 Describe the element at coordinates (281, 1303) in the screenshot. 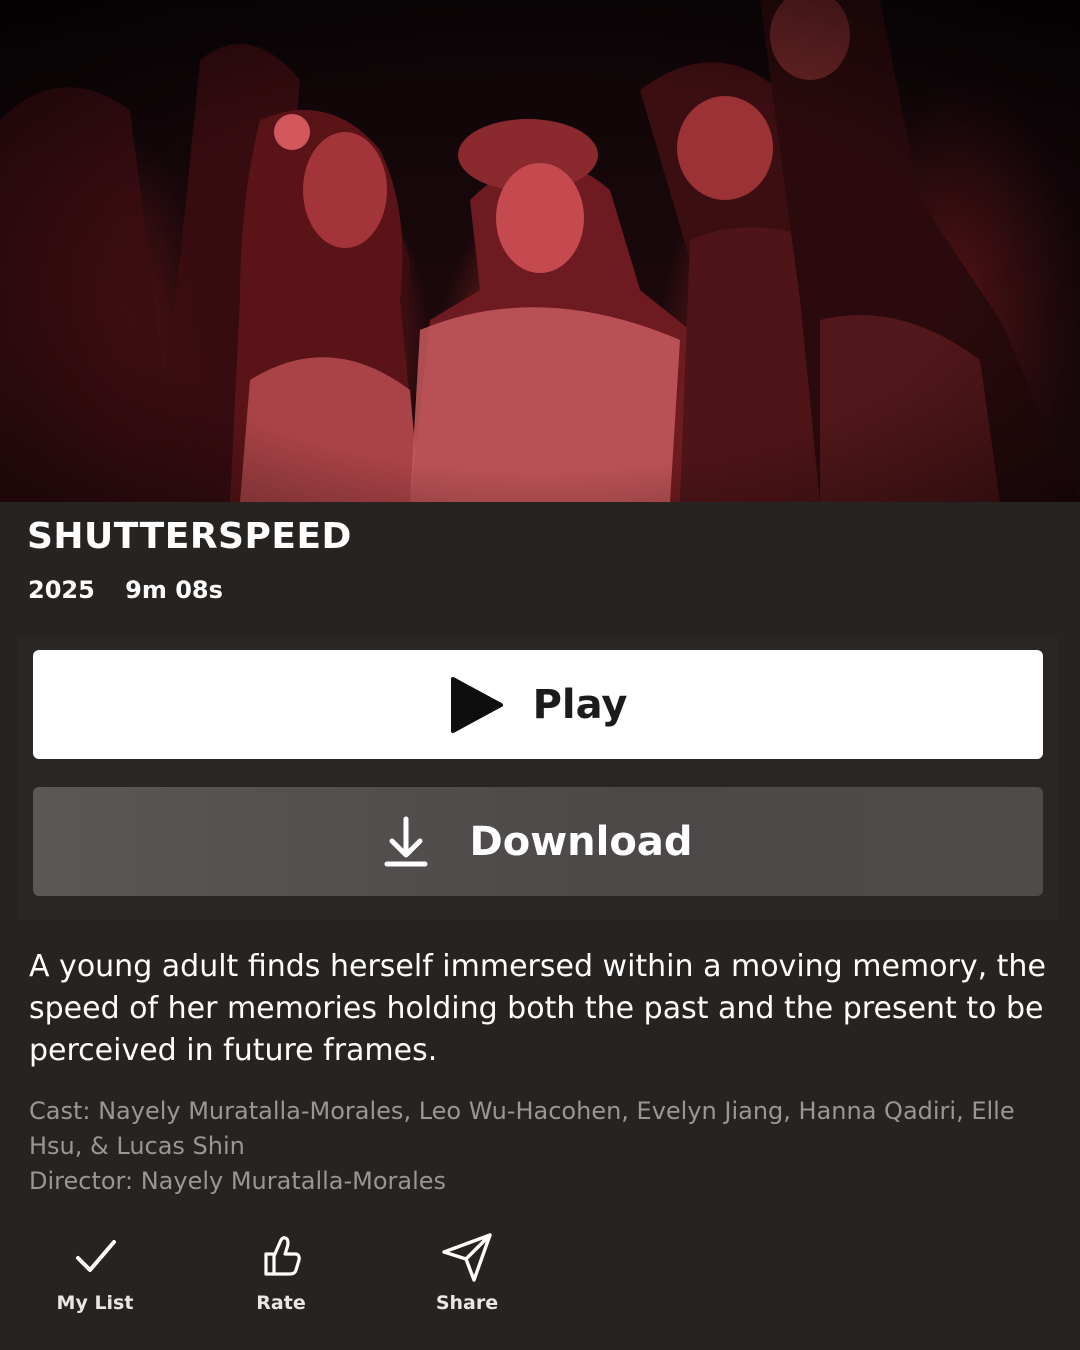

I see `rate-label: Rate` at that location.